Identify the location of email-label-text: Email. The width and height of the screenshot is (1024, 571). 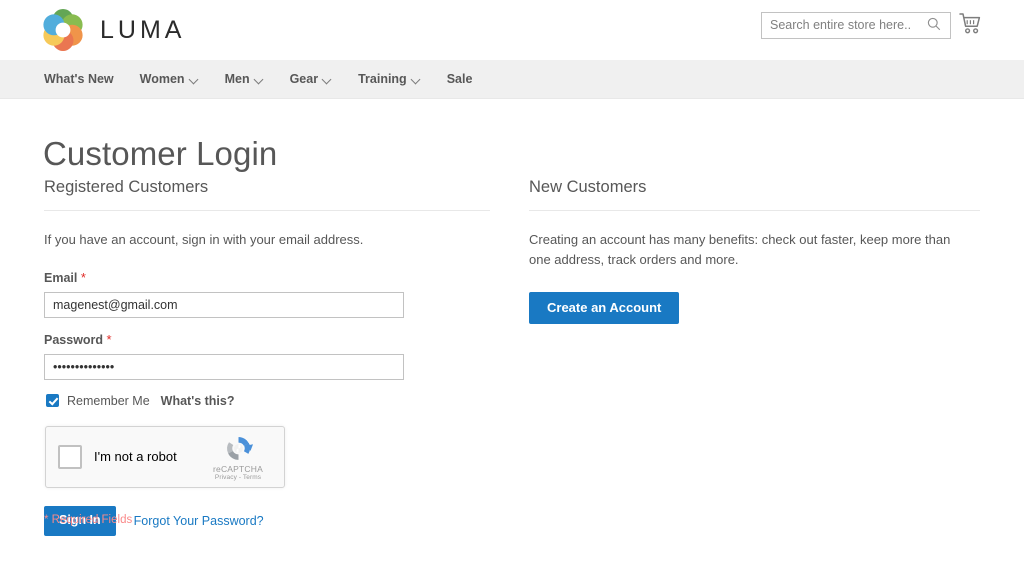
(61, 277).